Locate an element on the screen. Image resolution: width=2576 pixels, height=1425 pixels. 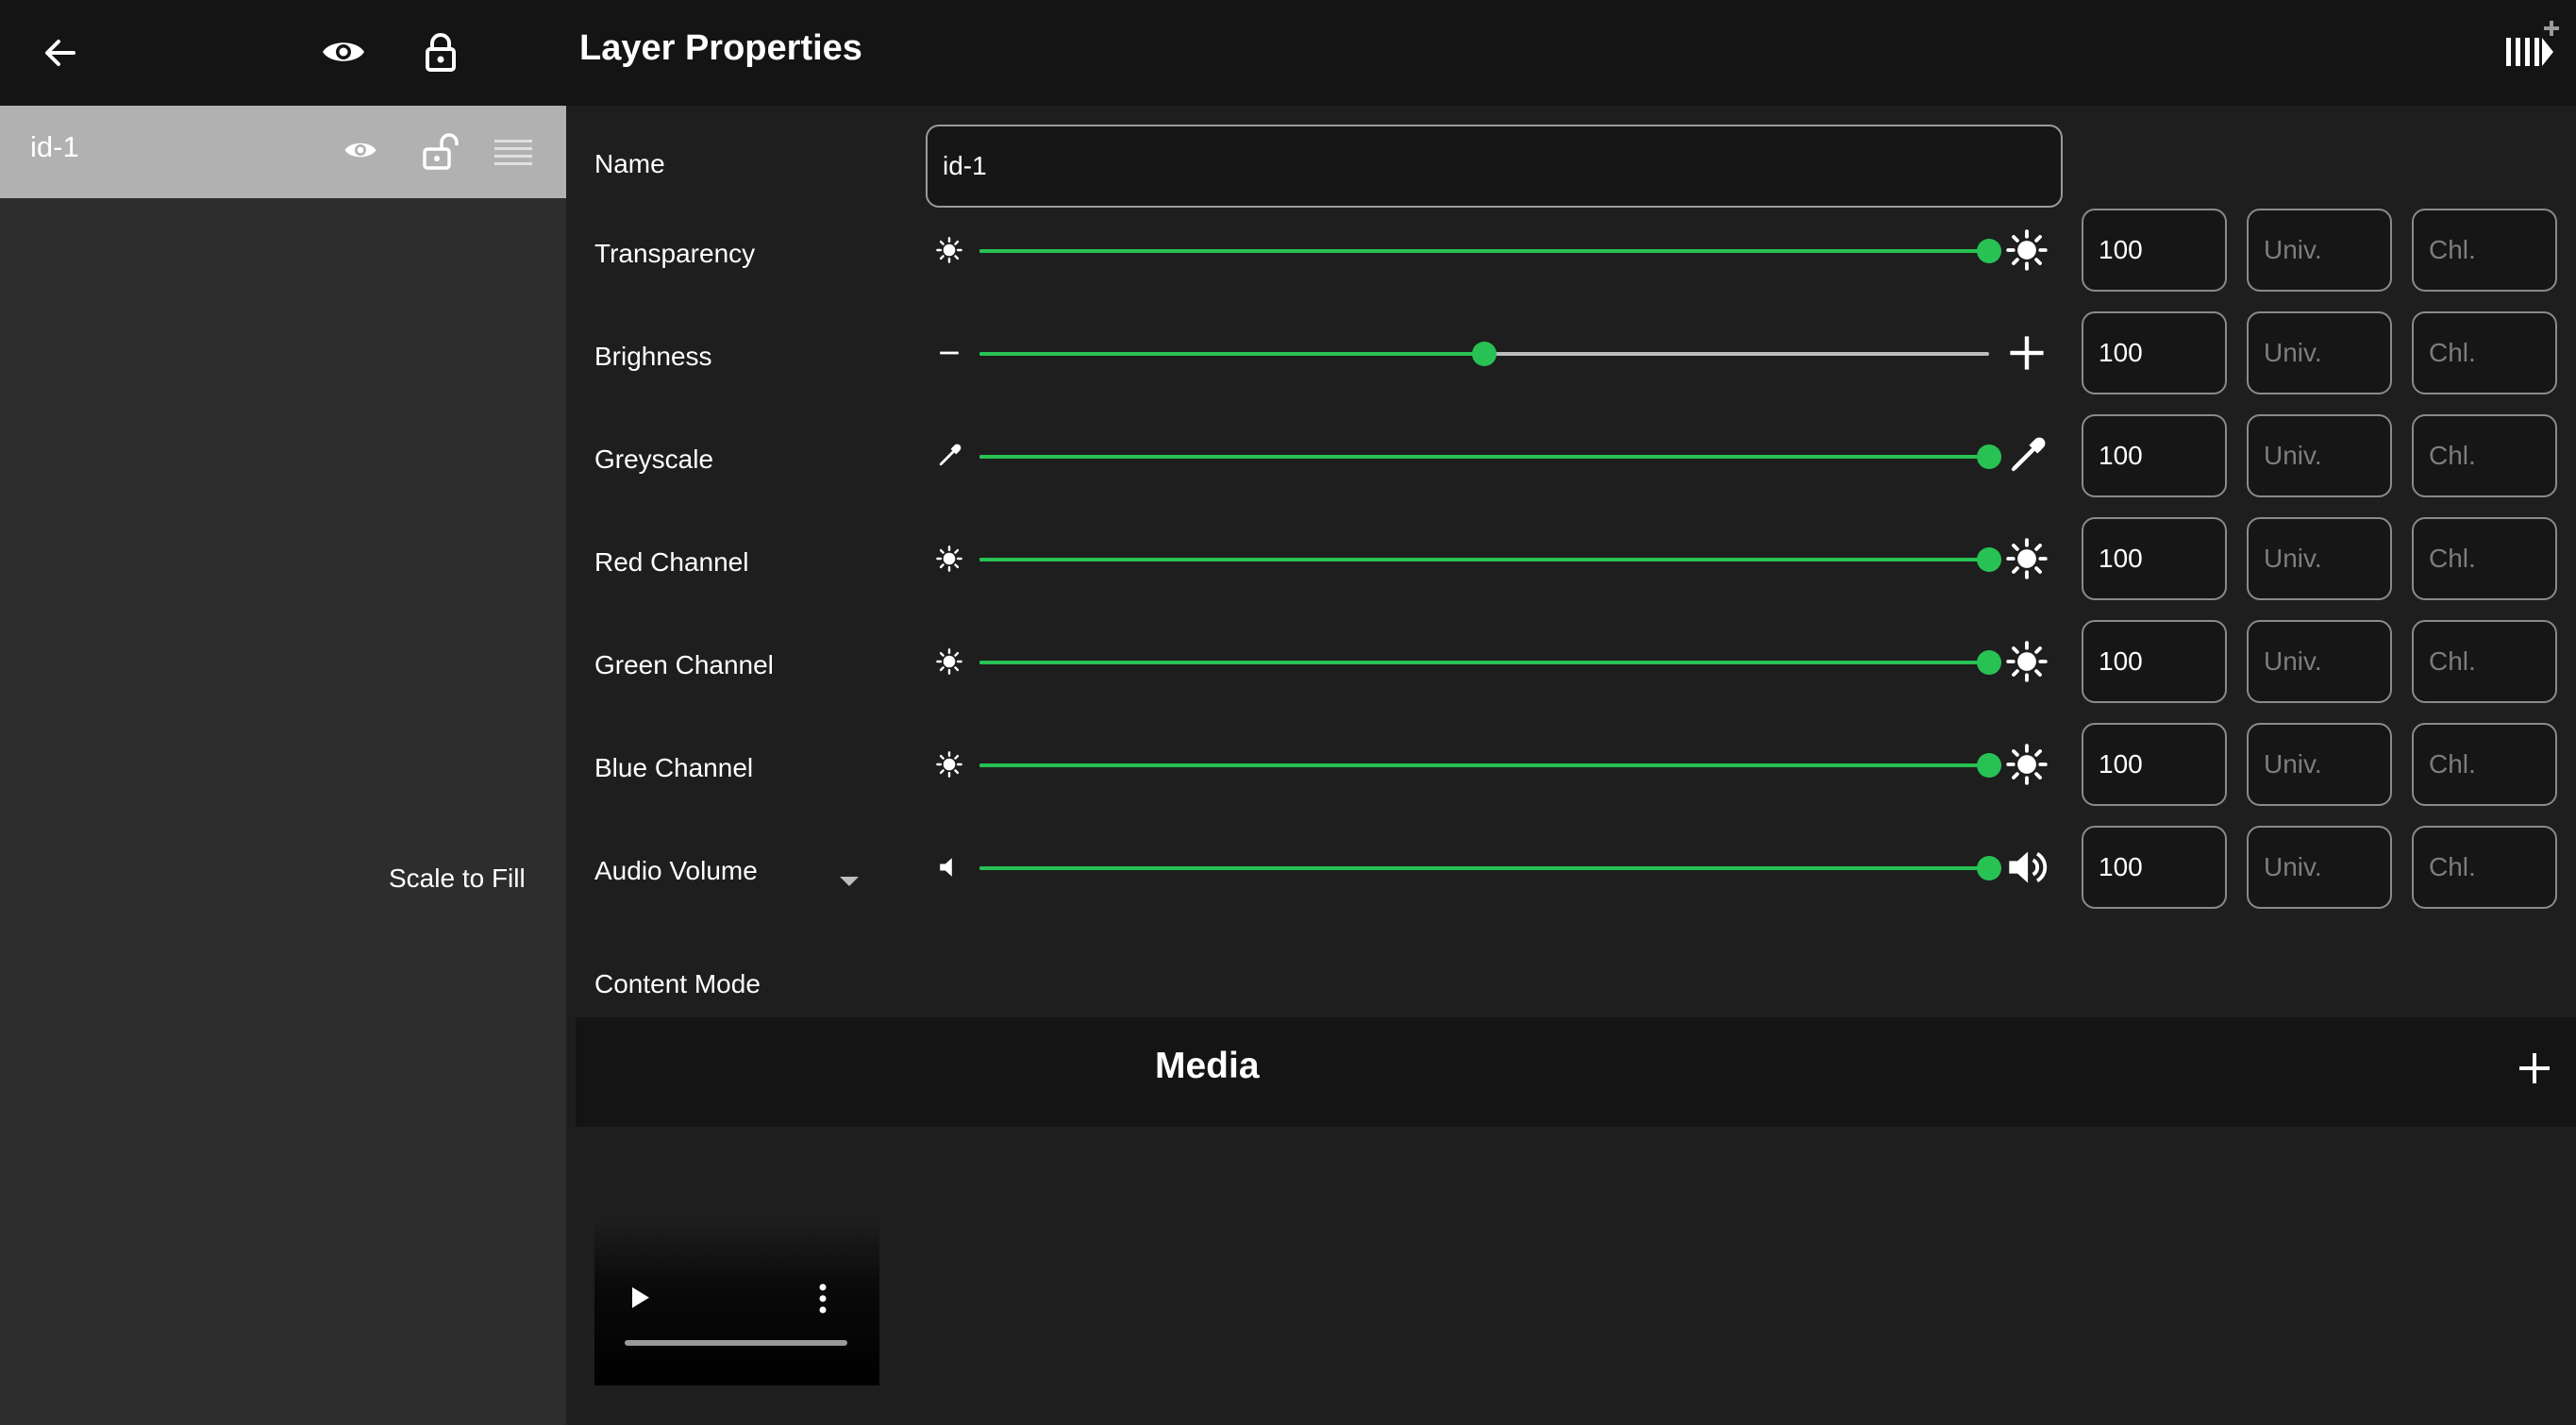
drag-handle-icon is located at coordinates (513, 152).